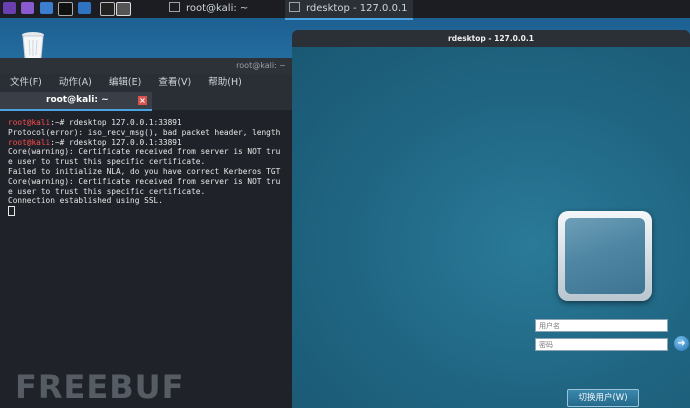 The width and height of the screenshot is (690, 408). I want to click on terminal-launcher-icon, so click(65, 9).